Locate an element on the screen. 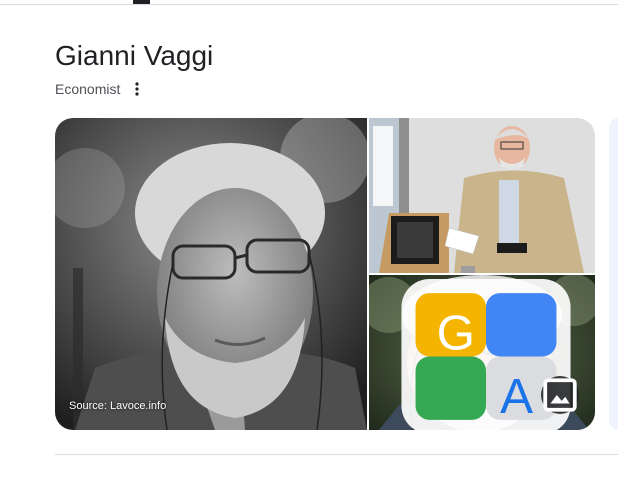 The image size is (618, 482). image-icon is located at coordinates (560, 395).